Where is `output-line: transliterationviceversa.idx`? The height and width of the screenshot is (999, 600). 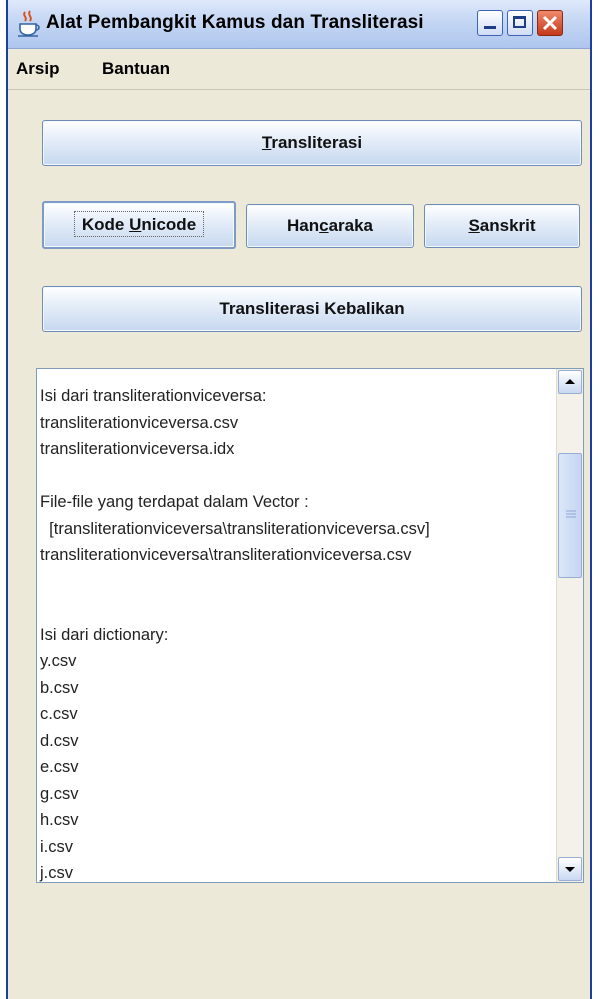 output-line: transliterationviceversa.idx is located at coordinates (137, 449).